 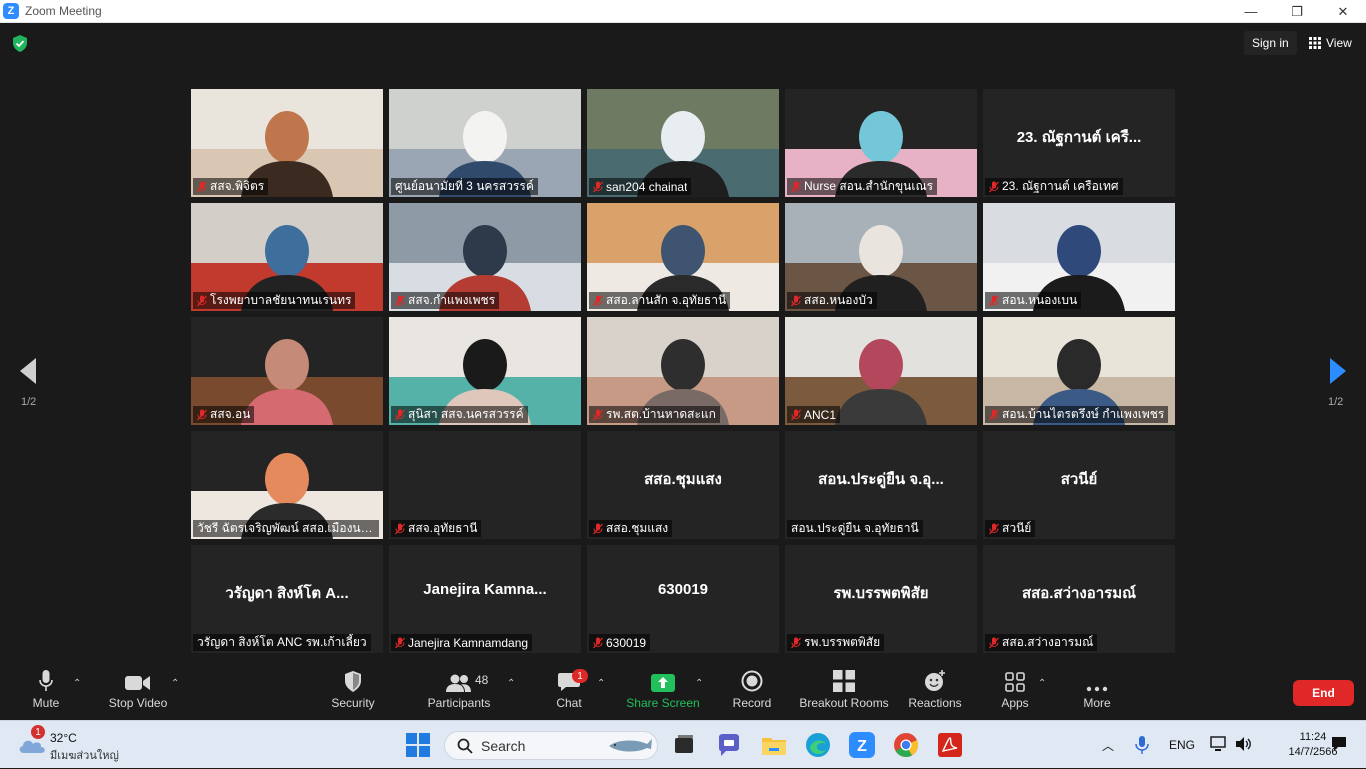 I want to click on breakout-rooms-button: Breakout Rooms, so click(x=844, y=691).